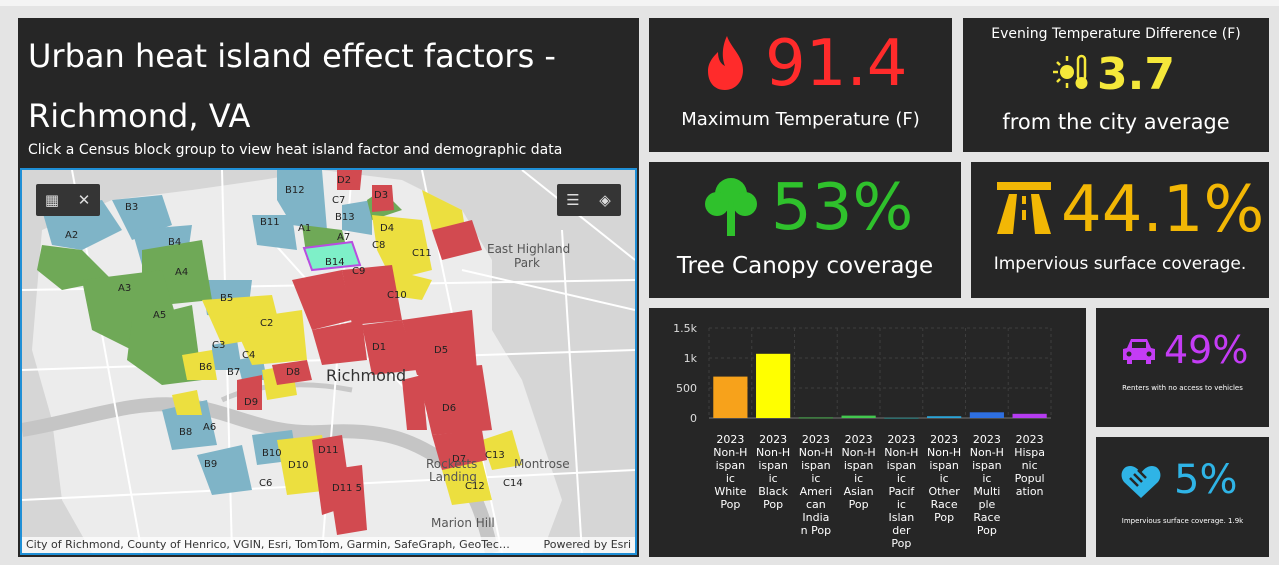  Describe the element at coordinates (986, 517) in the screenshot. I see `chart-x-tick-label: Race` at that location.